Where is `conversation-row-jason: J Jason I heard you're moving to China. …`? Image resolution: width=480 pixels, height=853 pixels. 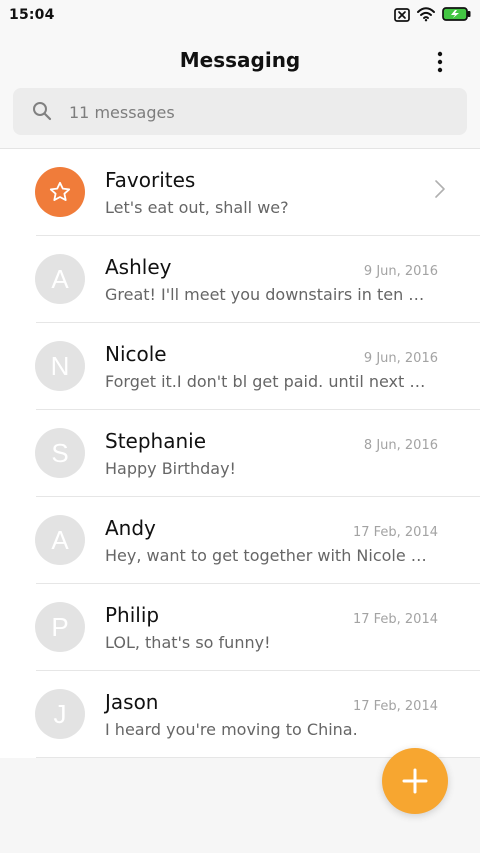 conversation-row-jason: J Jason I heard you're moving to China. … is located at coordinates (240, 714).